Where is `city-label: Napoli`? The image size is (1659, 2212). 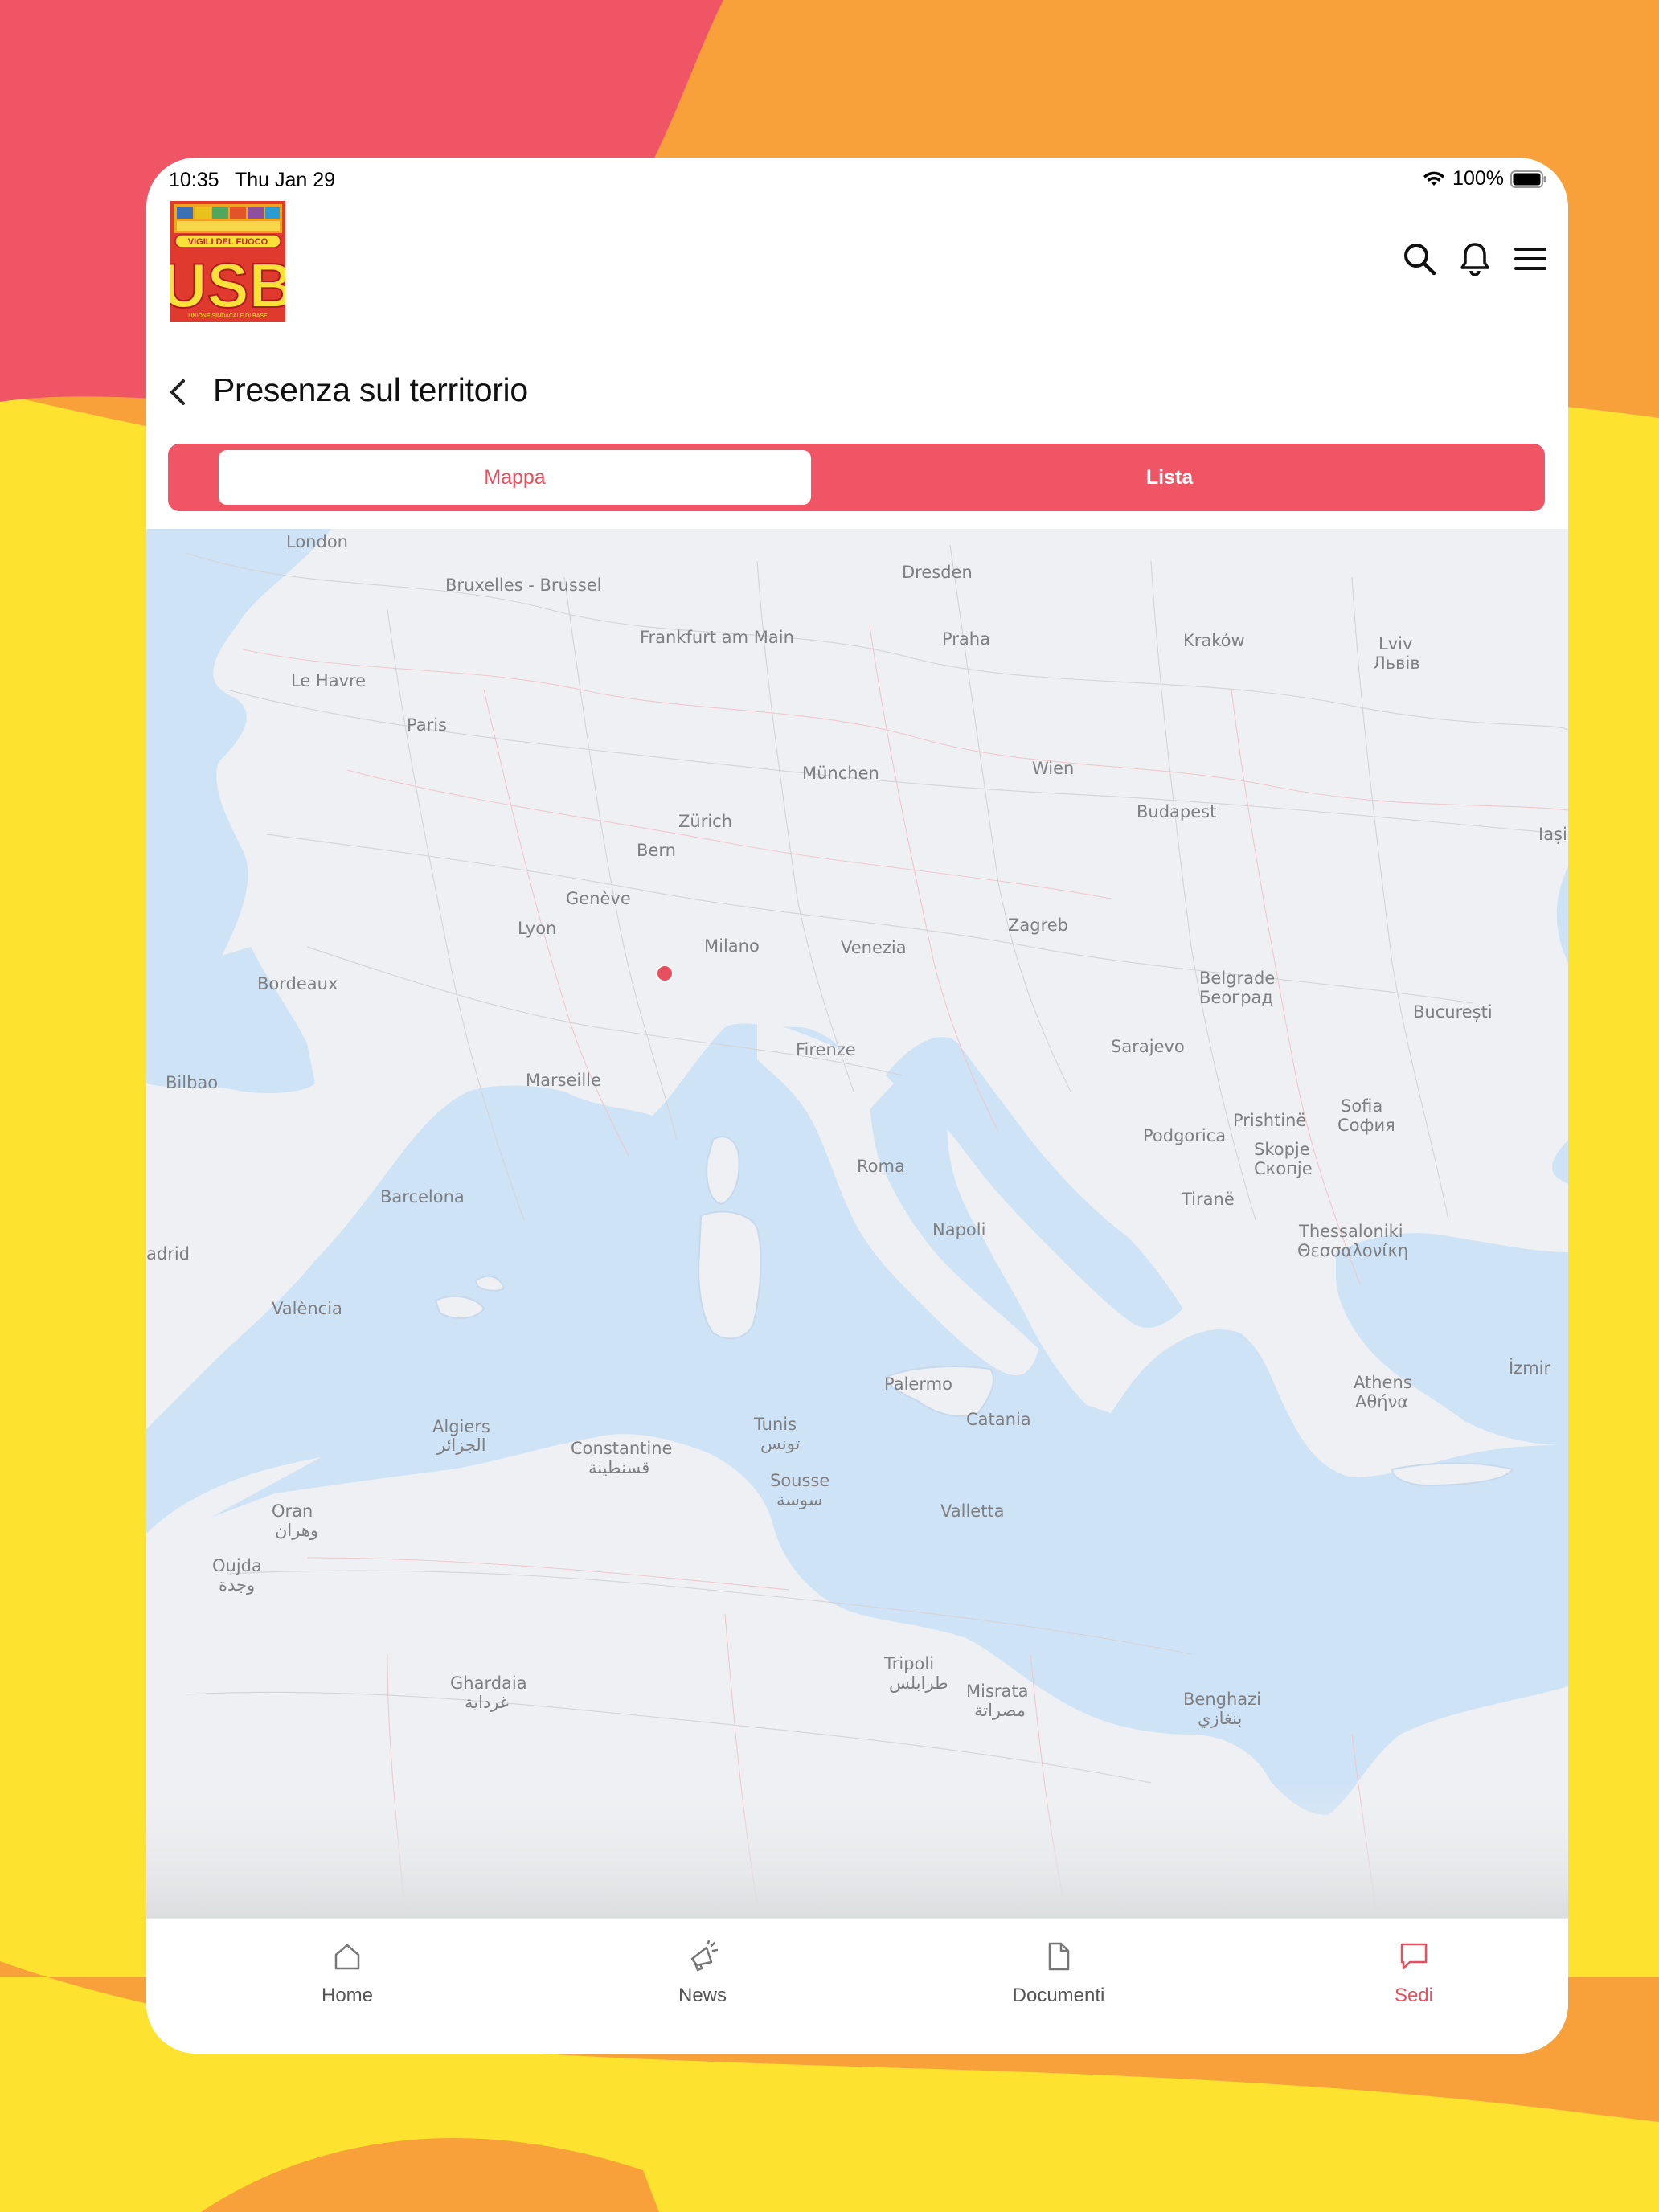
city-label: Napoli is located at coordinates (959, 1229).